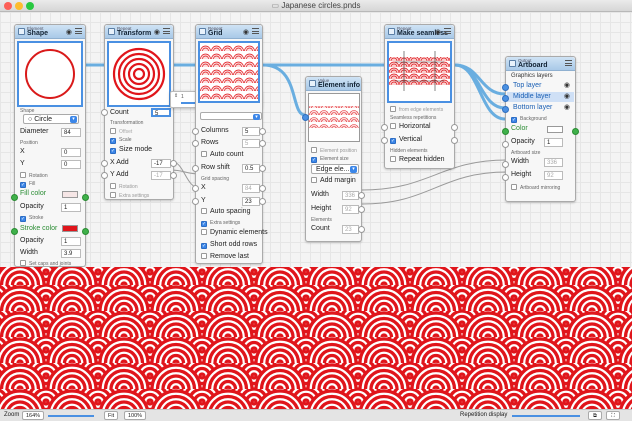 This screenshot has width=632, height=421. What do you see at coordinates (393, 126) in the screenshot?
I see `horizontal-checkbox` at bounding box center [393, 126].